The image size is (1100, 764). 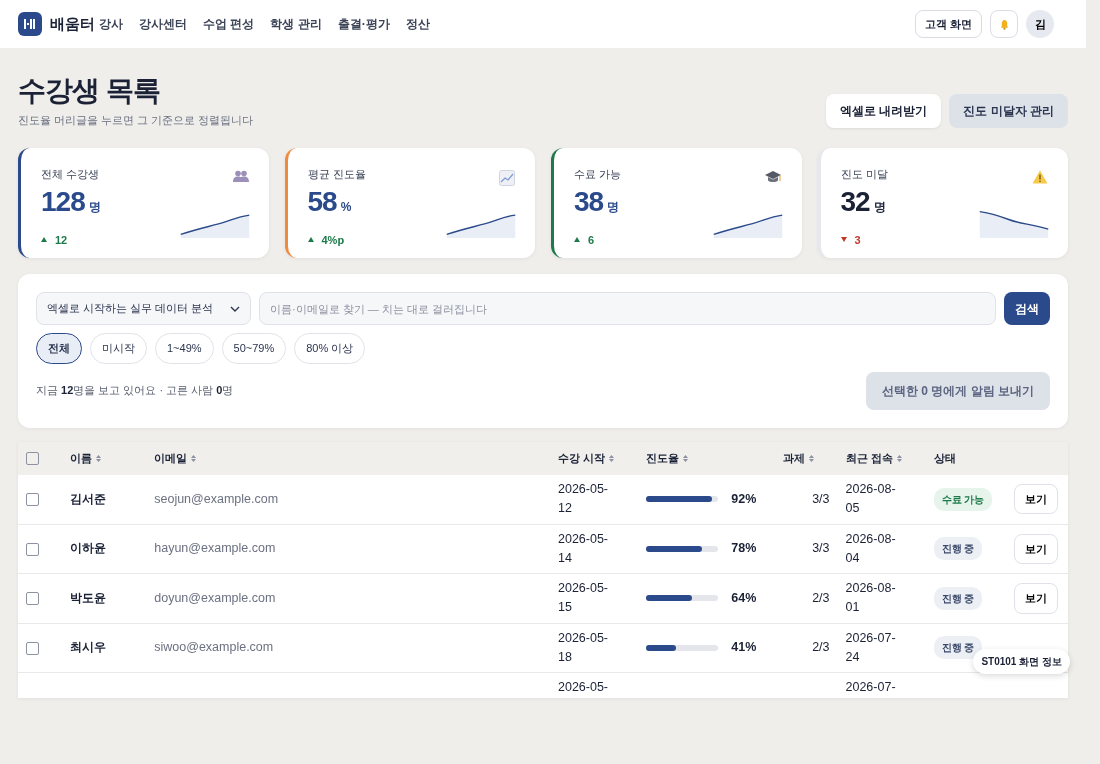 I want to click on people-icon, so click(x=240, y=176).